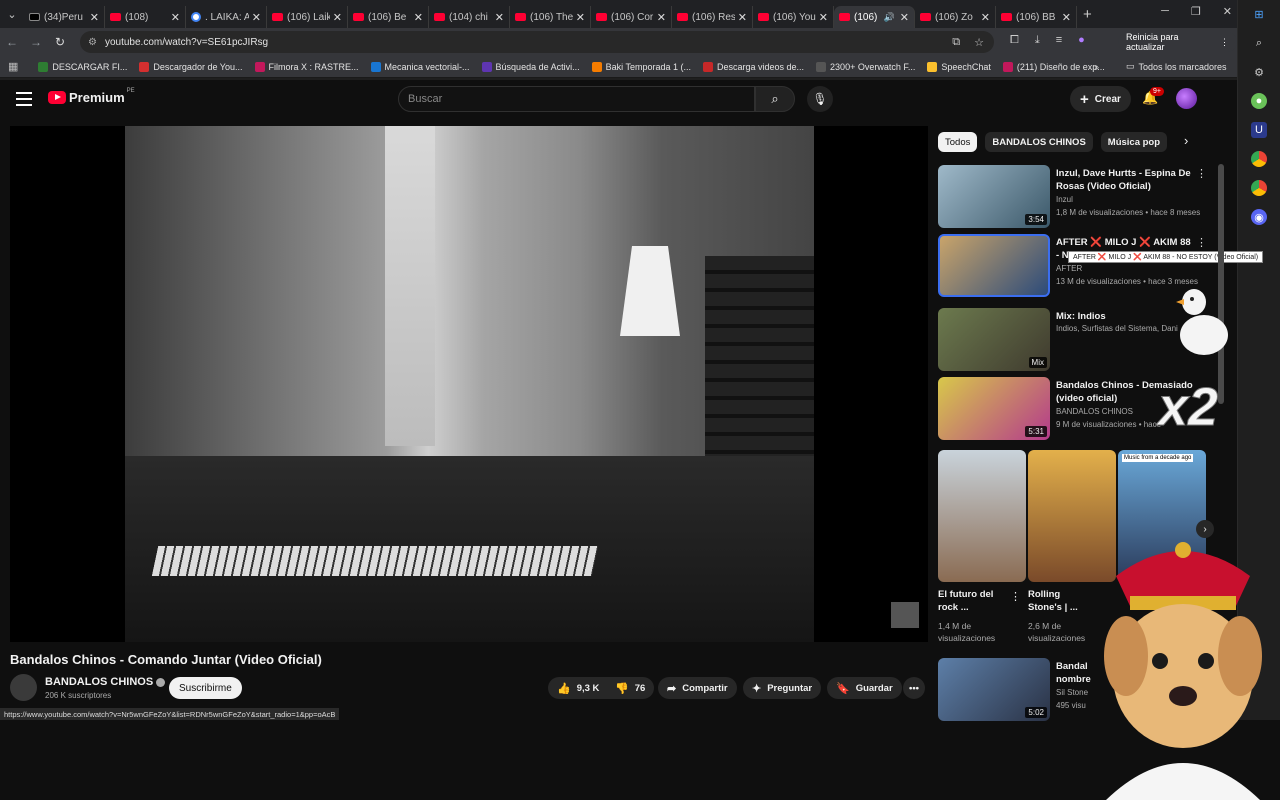 The height and width of the screenshot is (800, 1280). What do you see at coordinates (1165, 11) in the screenshot?
I see `minimize-icon: ─` at bounding box center [1165, 11].